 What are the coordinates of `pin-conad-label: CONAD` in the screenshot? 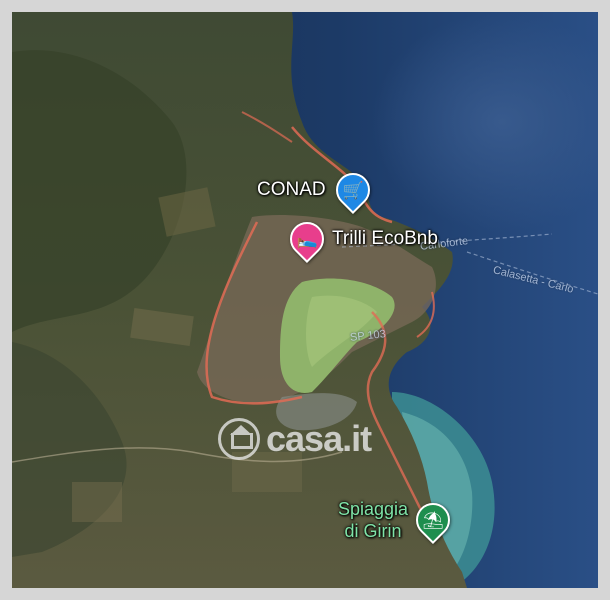 It's located at (291, 189).